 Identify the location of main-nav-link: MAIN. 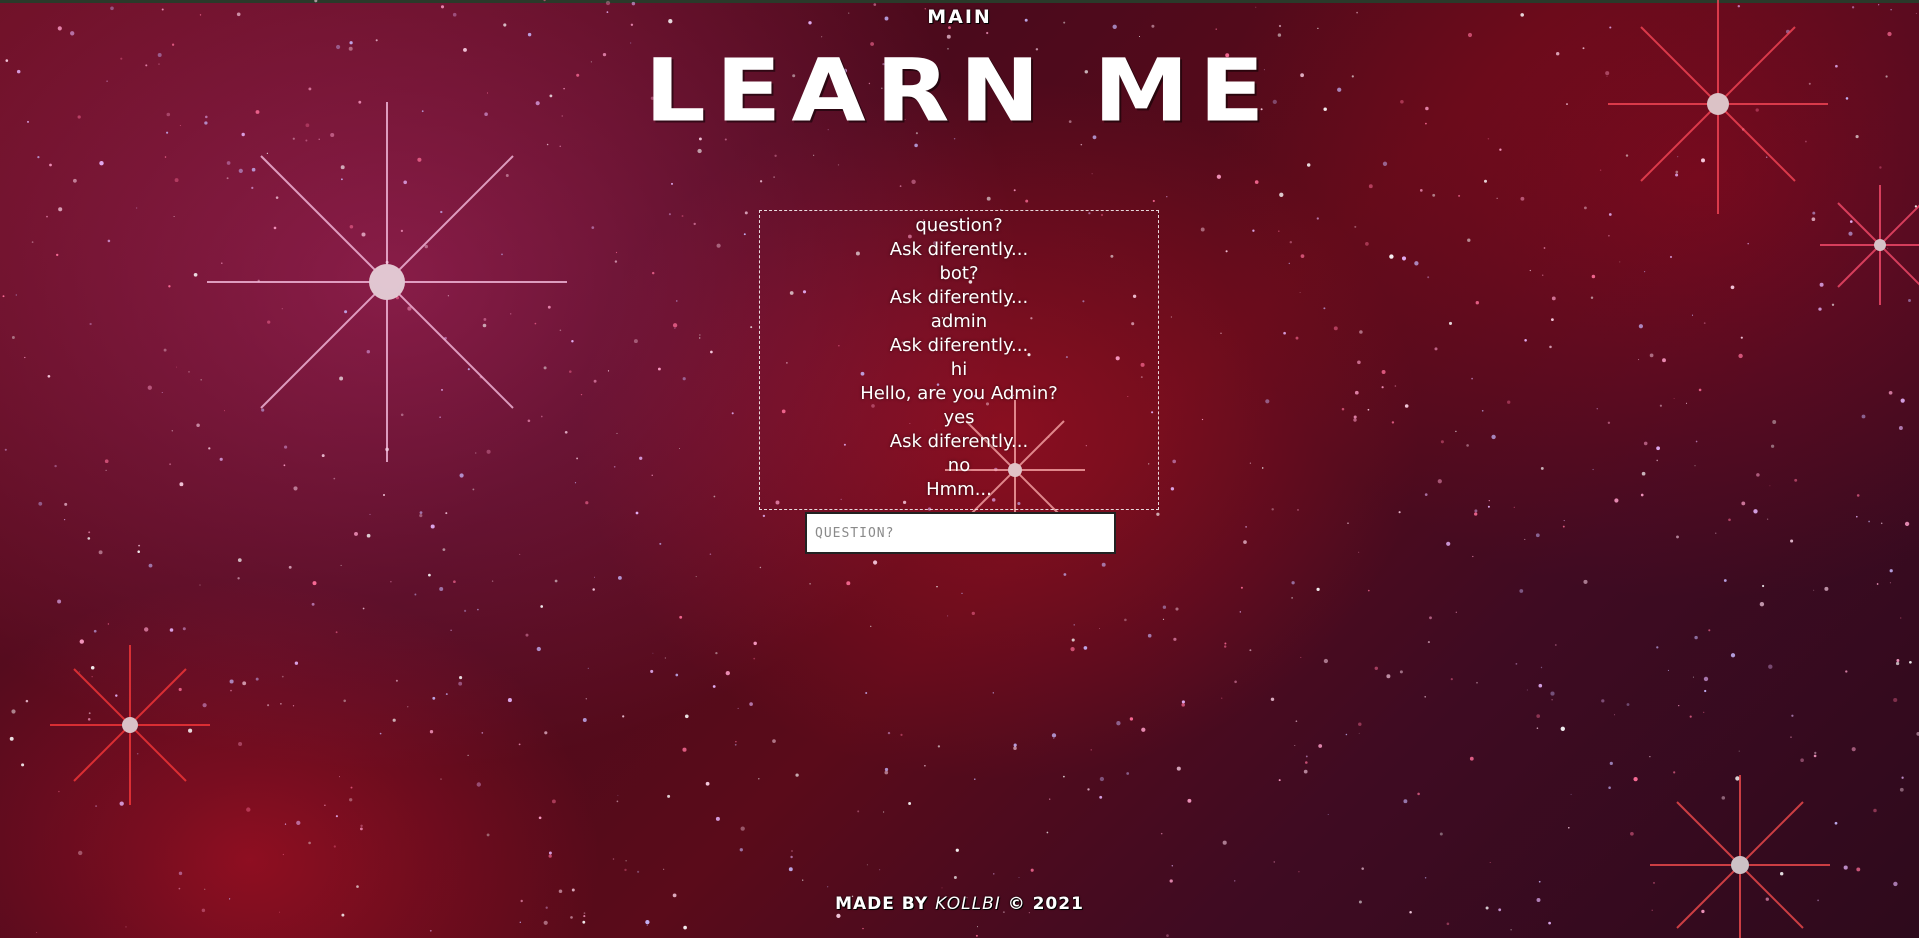
(959, 17).